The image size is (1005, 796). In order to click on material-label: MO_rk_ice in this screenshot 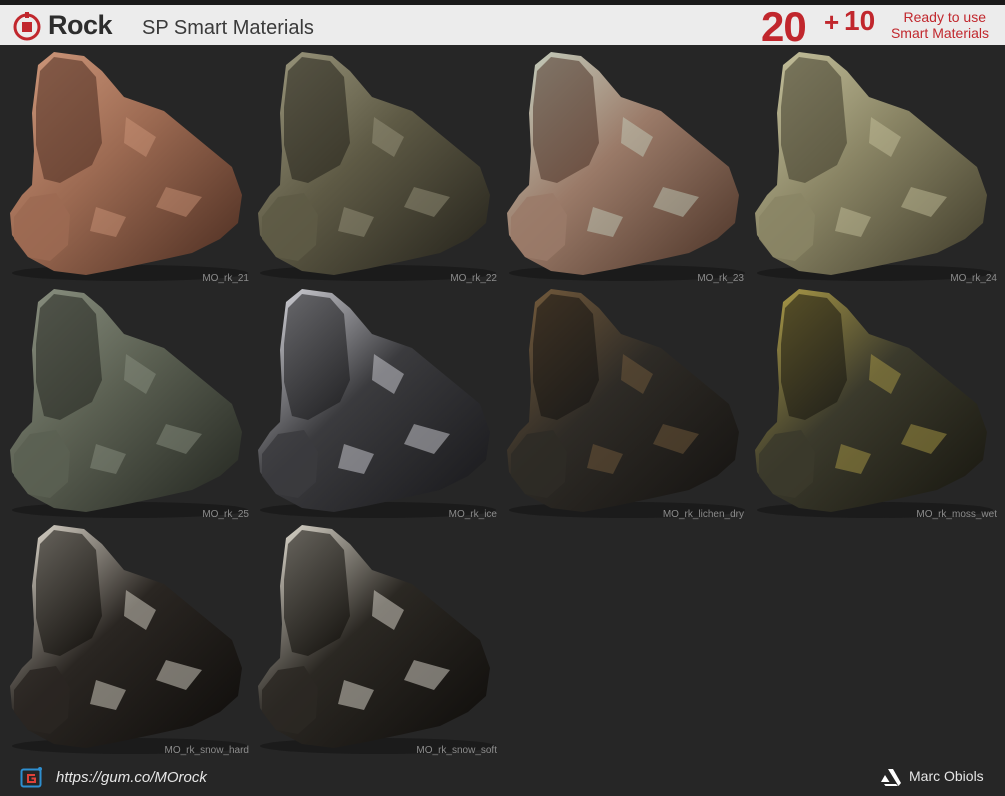, I will do `click(472, 514)`.